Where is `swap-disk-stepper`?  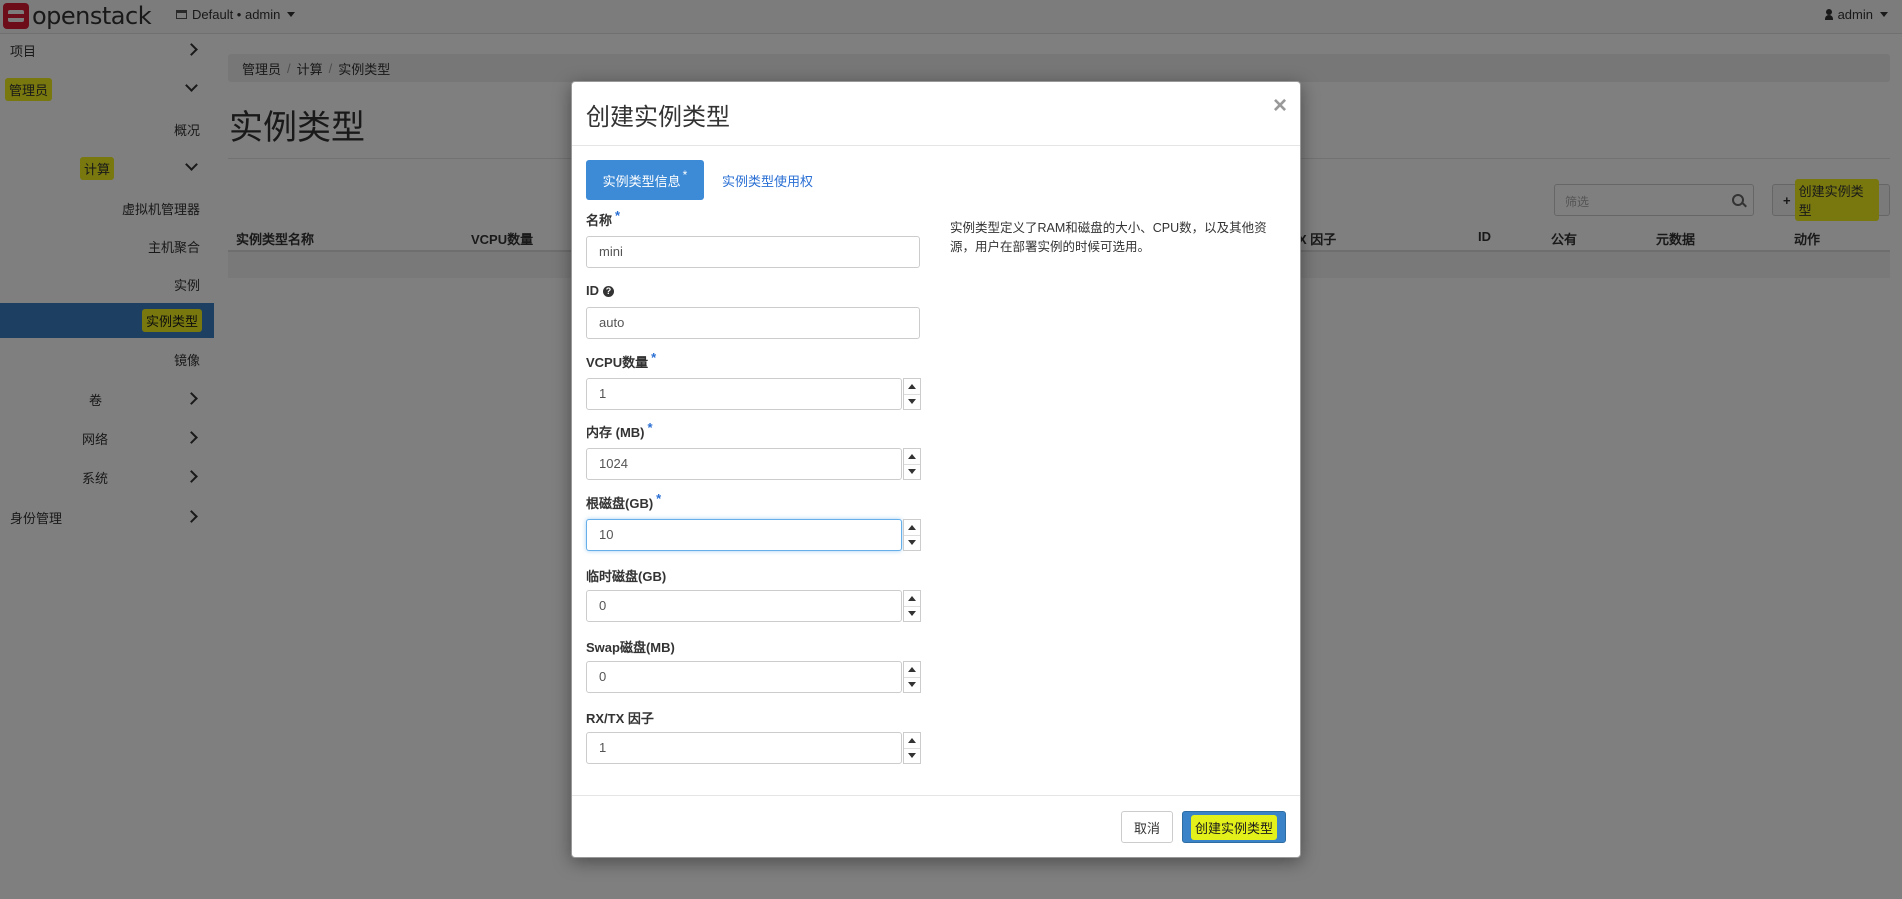 swap-disk-stepper is located at coordinates (912, 677).